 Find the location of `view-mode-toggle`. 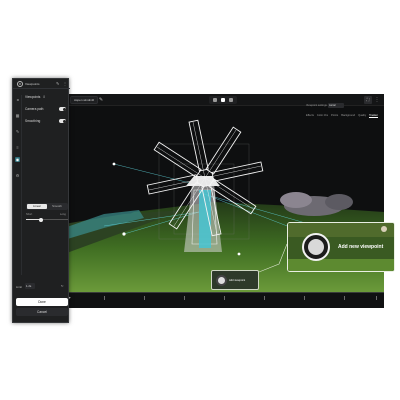

view-mode-toggle is located at coordinates (223, 100).